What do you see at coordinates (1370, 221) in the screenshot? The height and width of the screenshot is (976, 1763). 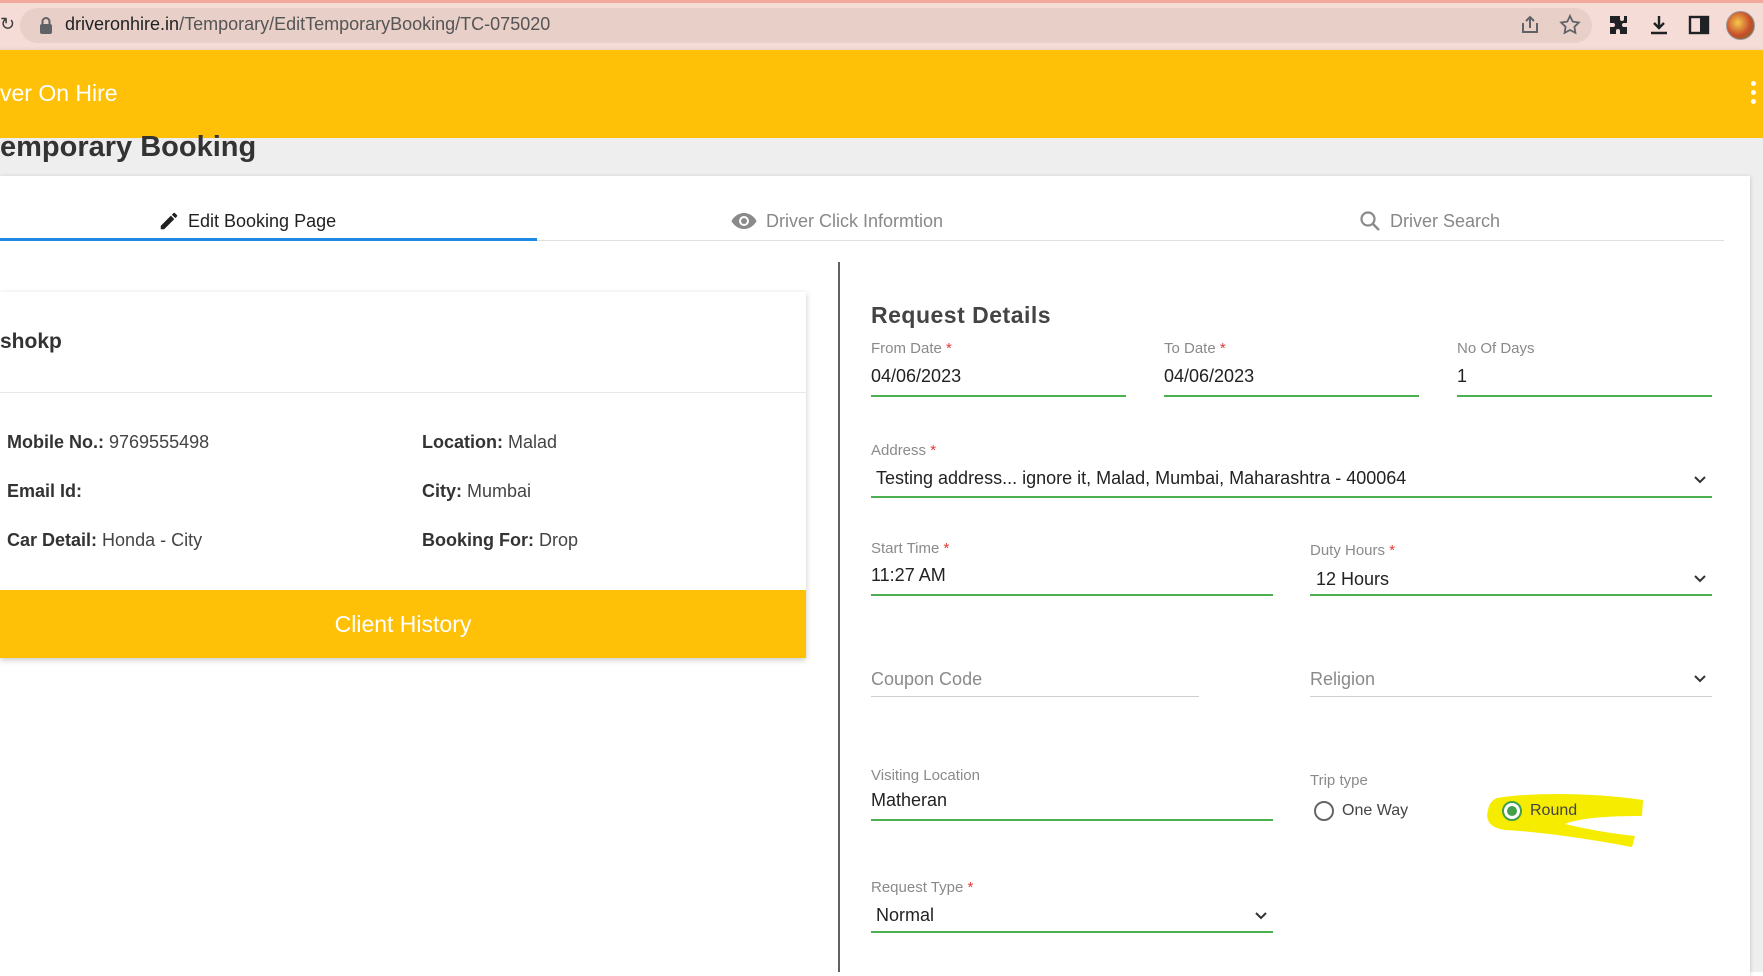 I see `search-icon` at bounding box center [1370, 221].